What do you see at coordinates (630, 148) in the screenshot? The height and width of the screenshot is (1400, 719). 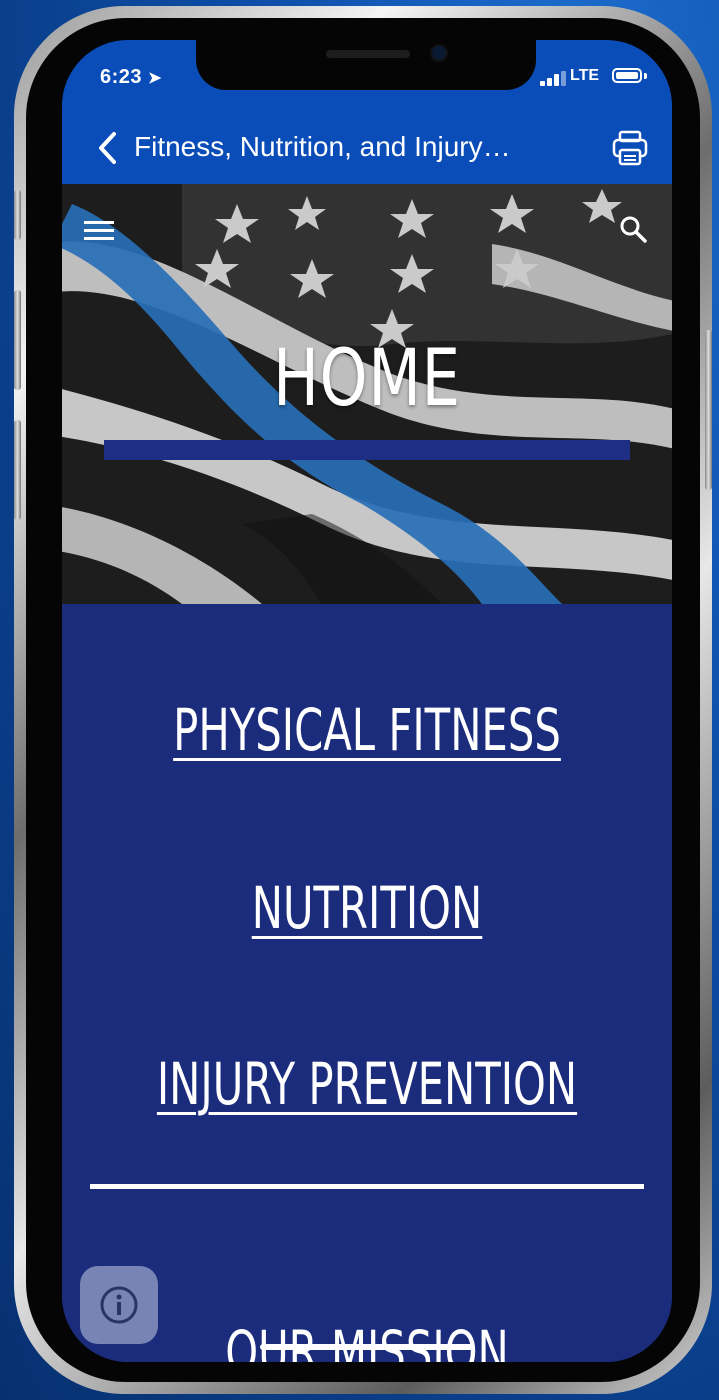 I see `printer-icon` at bounding box center [630, 148].